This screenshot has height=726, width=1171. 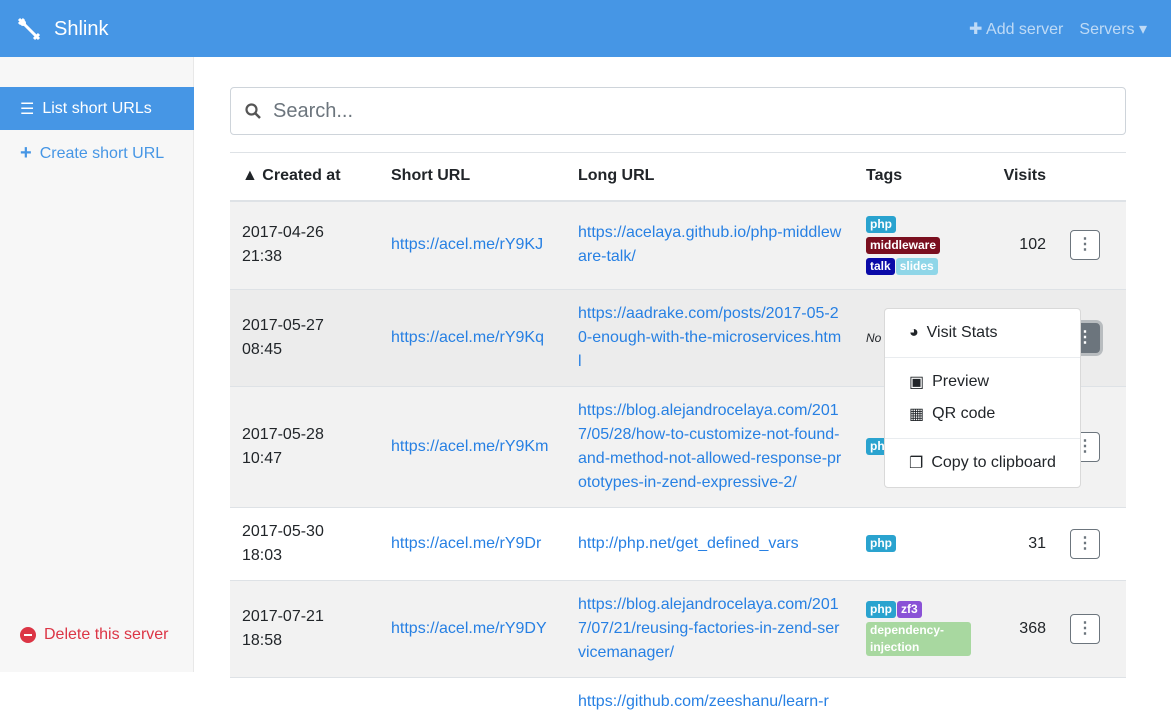 I want to click on menu-item-label: Copy to clipboard, so click(x=993, y=462).